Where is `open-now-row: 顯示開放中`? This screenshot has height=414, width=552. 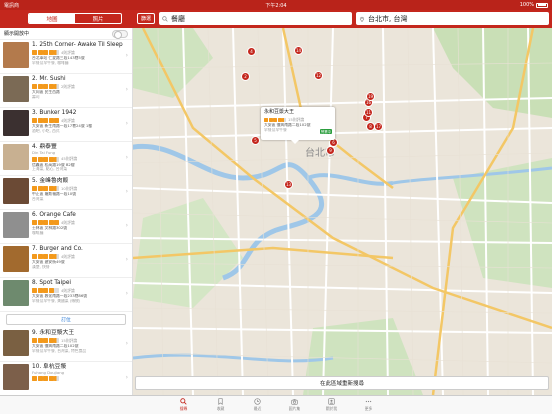
open-now-row: 顯示開放中 is located at coordinates (66, 34).